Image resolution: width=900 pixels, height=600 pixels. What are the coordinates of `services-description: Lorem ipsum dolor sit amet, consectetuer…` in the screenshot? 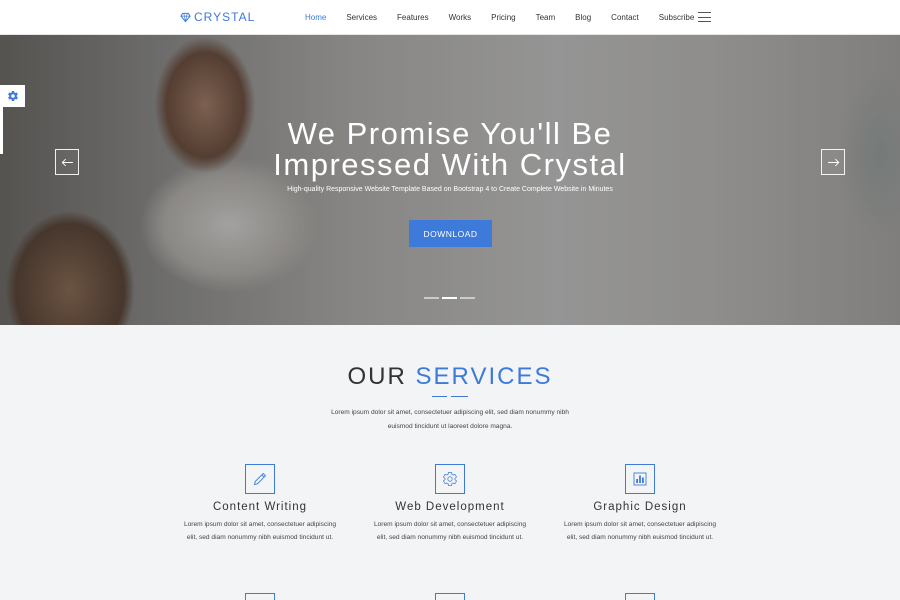 It's located at (450, 419).